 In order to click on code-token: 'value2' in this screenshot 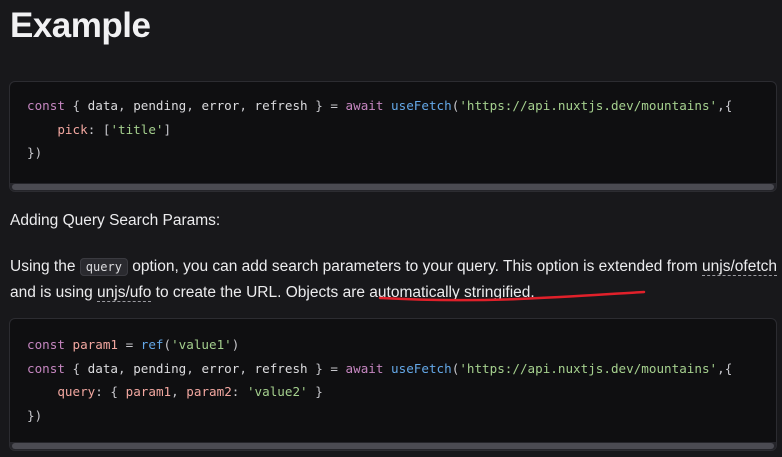, I will do `click(277, 391)`.